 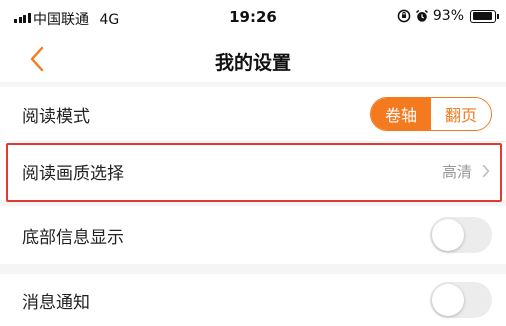 I want to click on orientation-lock-icon, so click(x=404, y=16).